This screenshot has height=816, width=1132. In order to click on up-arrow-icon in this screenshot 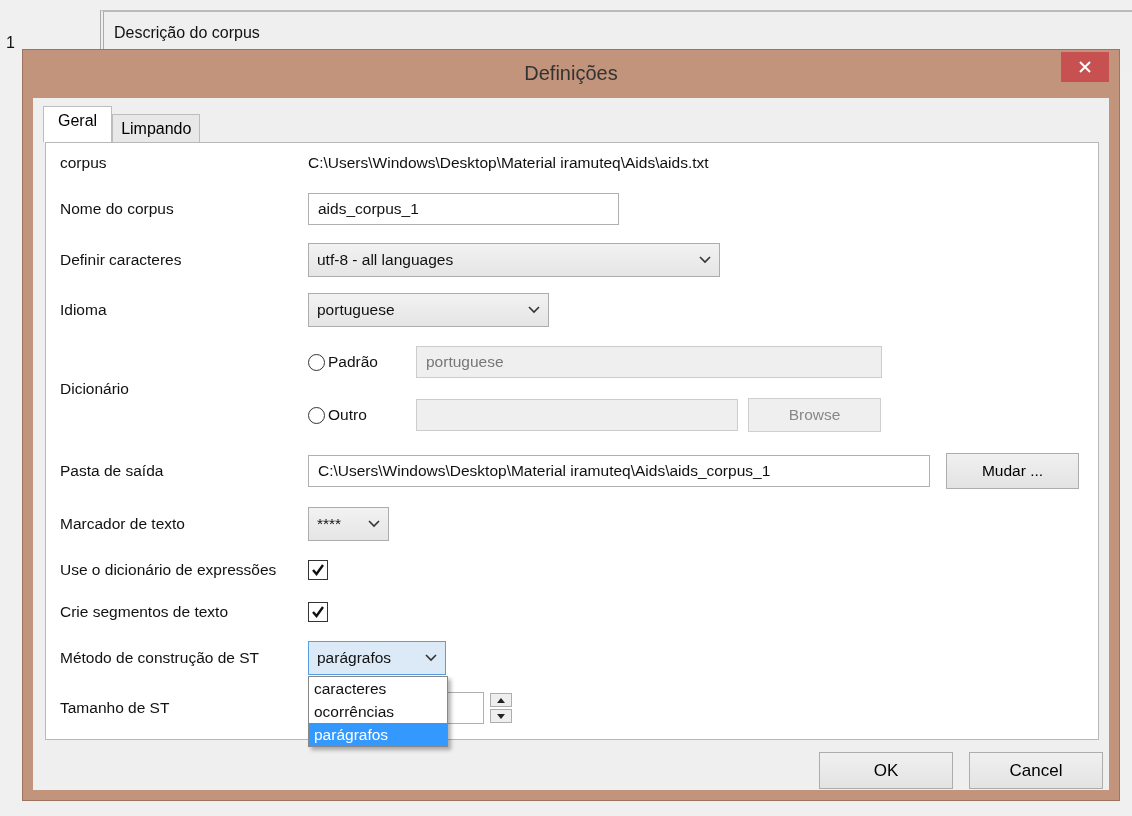, I will do `click(501, 700)`.